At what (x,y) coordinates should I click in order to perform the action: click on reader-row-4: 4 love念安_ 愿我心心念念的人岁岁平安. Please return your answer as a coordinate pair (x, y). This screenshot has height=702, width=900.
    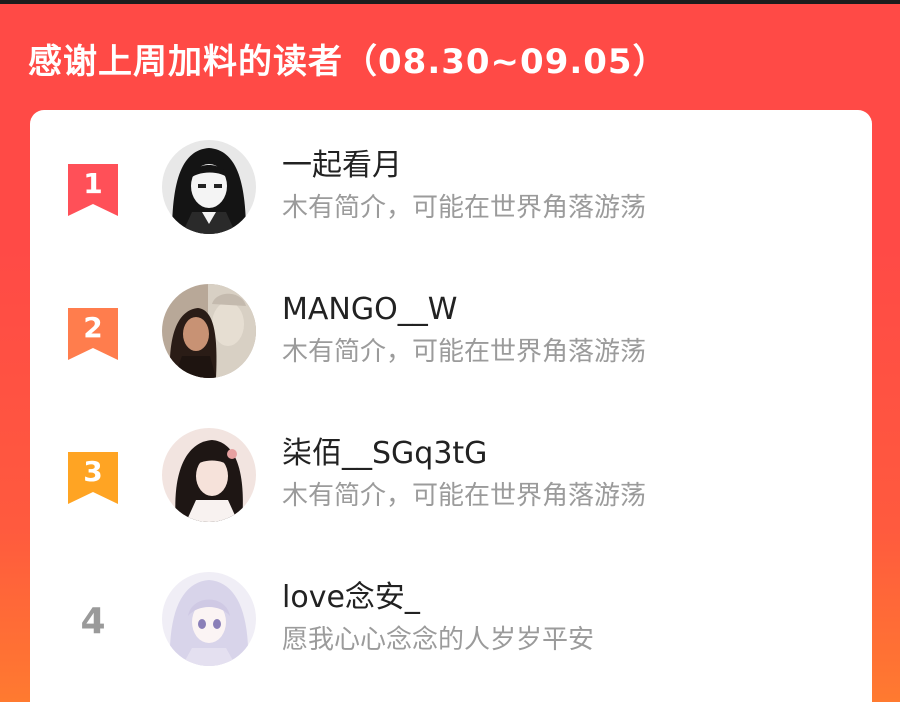
    Looking at the image, I should click on (451, 622).